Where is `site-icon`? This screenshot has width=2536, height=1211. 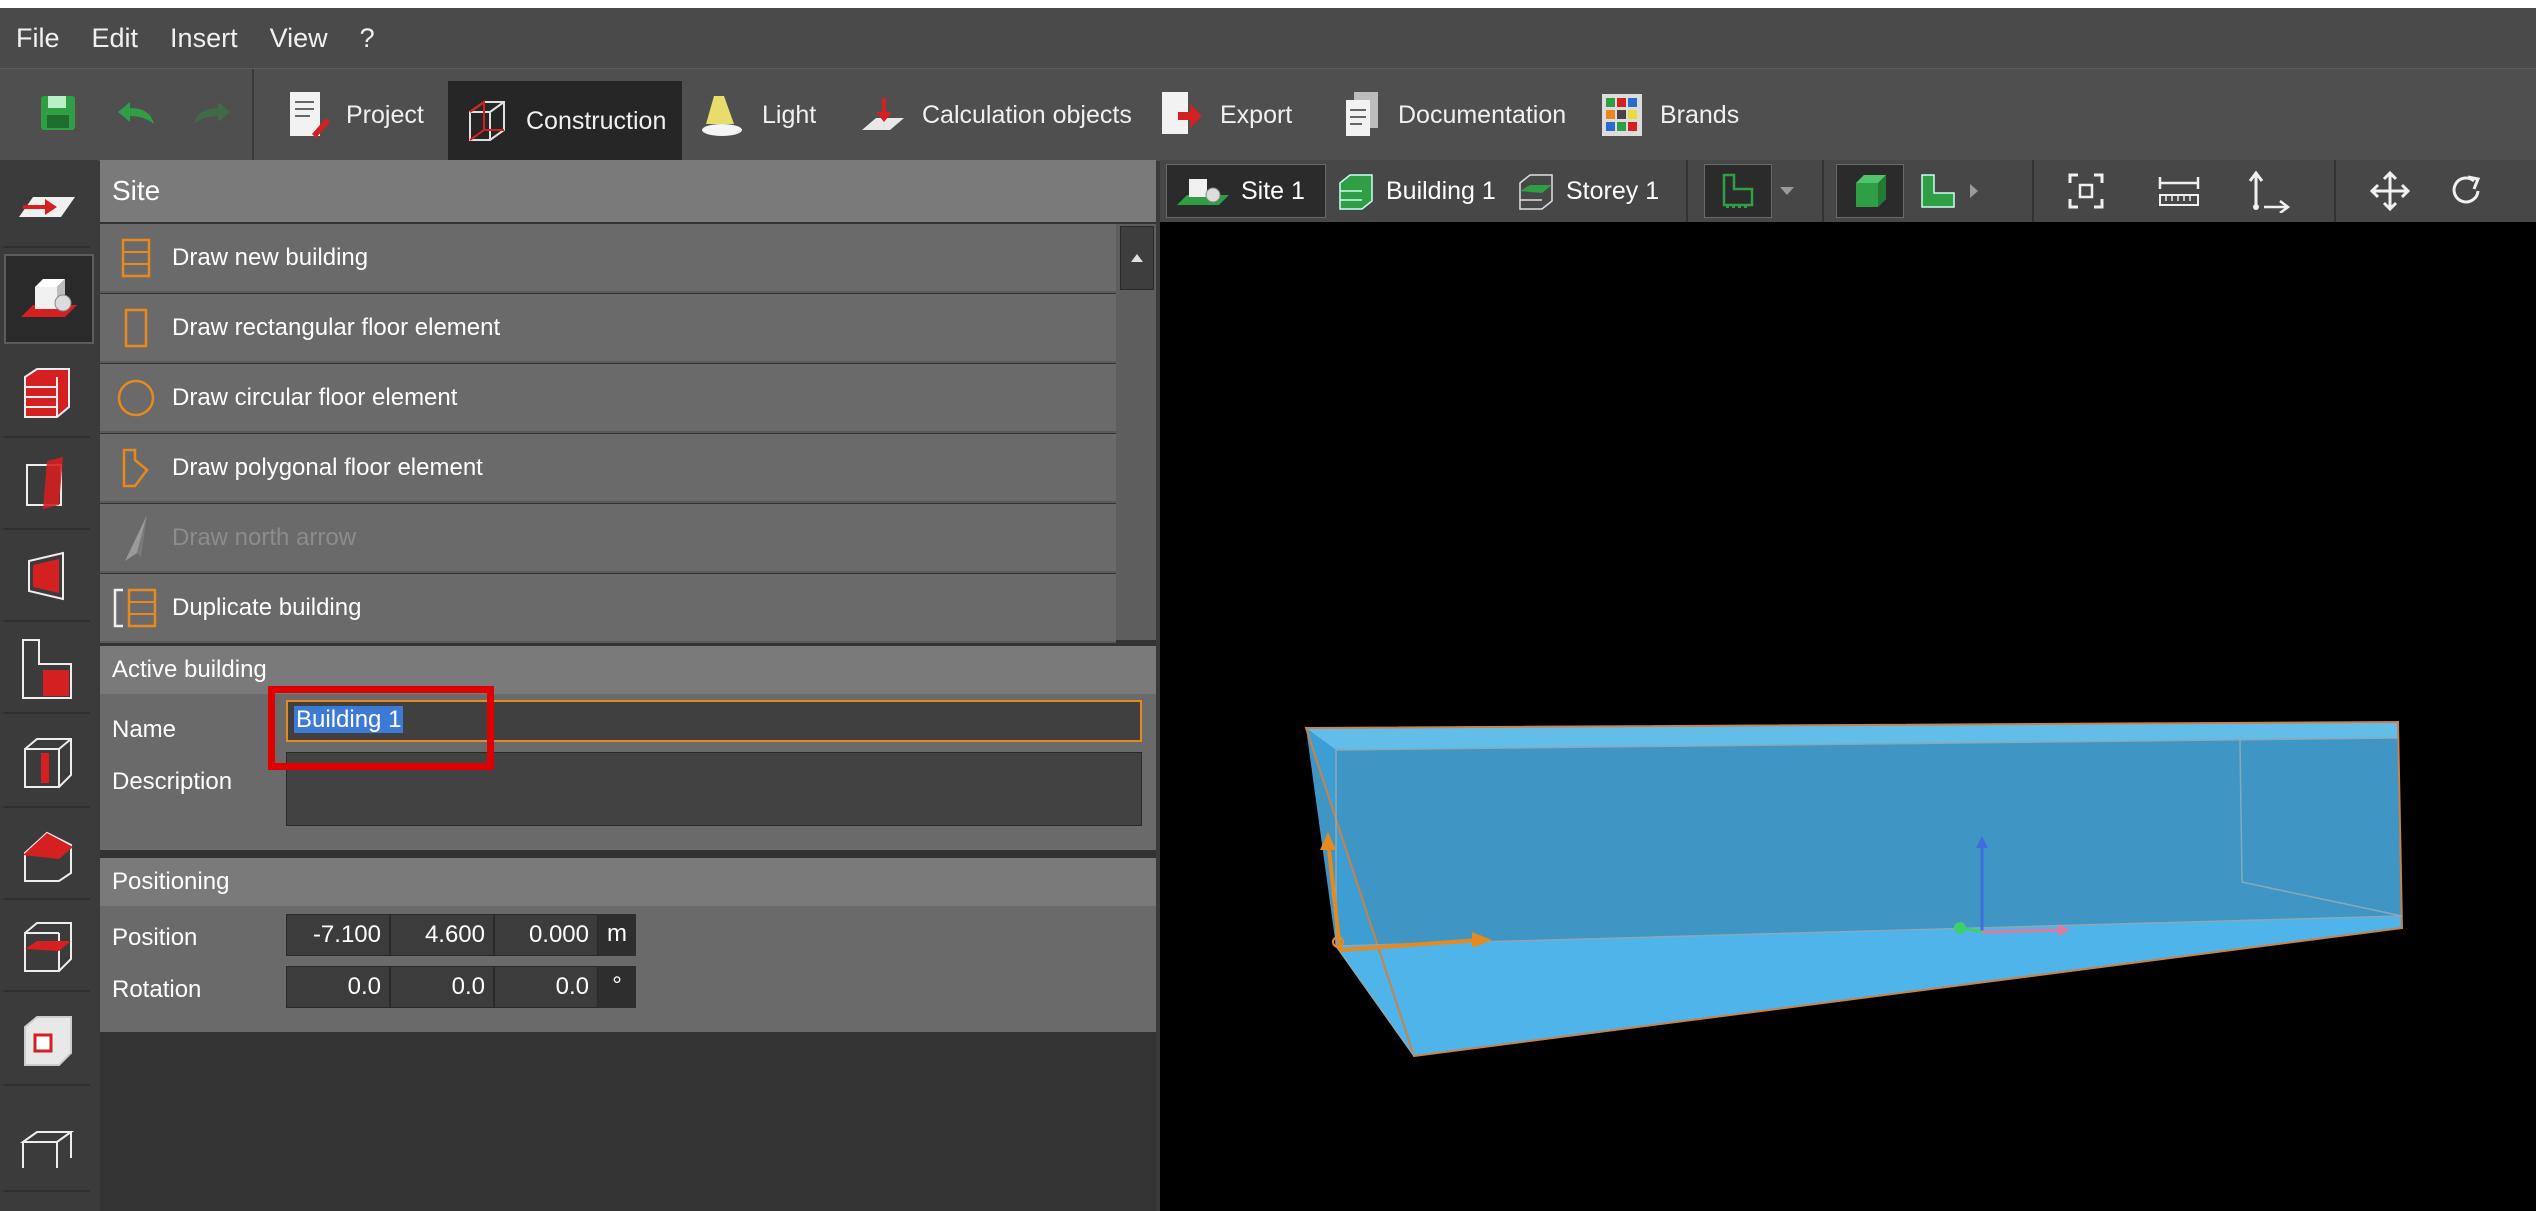
site-icon is located at coordinates (47, 207).